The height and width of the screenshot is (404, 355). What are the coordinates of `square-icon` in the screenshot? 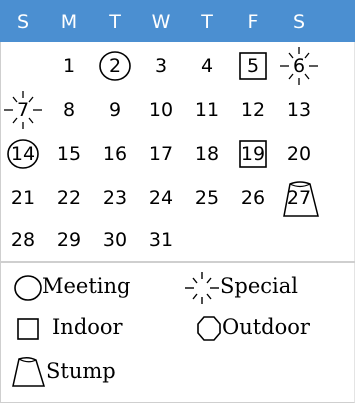 It's located at (28, 329).